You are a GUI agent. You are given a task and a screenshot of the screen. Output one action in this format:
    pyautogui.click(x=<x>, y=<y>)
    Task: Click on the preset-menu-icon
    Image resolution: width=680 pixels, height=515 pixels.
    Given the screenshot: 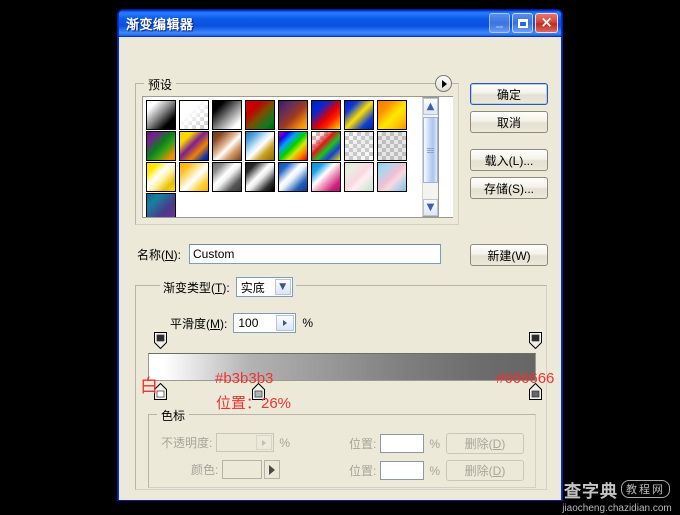 What is the action you would take?
    pyautogui.click(x=443, y=83)
    